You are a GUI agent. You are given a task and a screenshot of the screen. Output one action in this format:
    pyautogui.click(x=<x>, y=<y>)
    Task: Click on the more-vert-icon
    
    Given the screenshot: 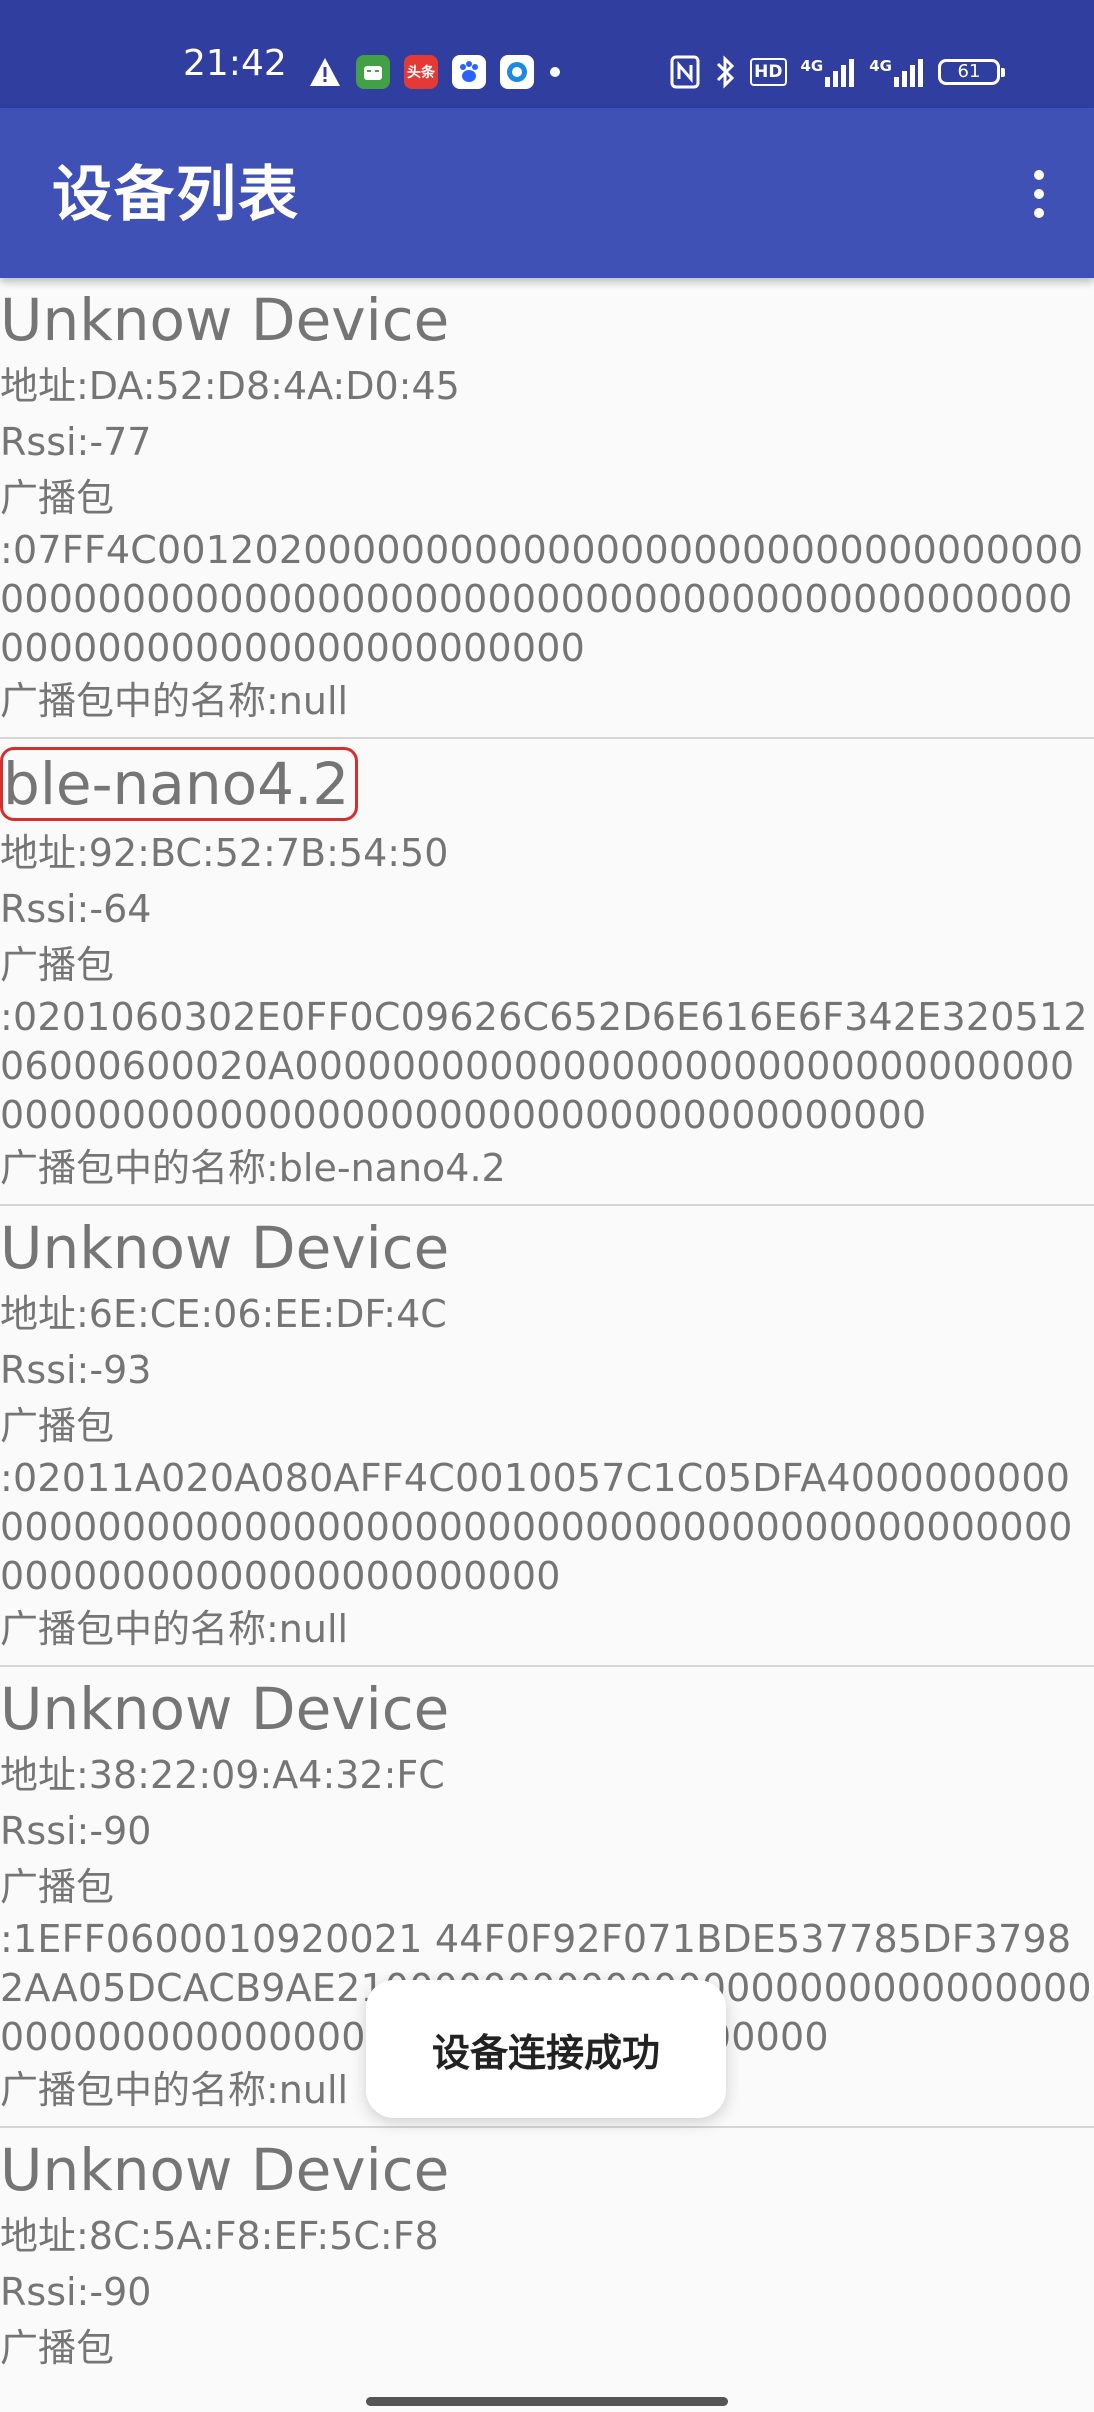 What is the action you would take?
    pyautogui.click(x=1039, y=194)
    